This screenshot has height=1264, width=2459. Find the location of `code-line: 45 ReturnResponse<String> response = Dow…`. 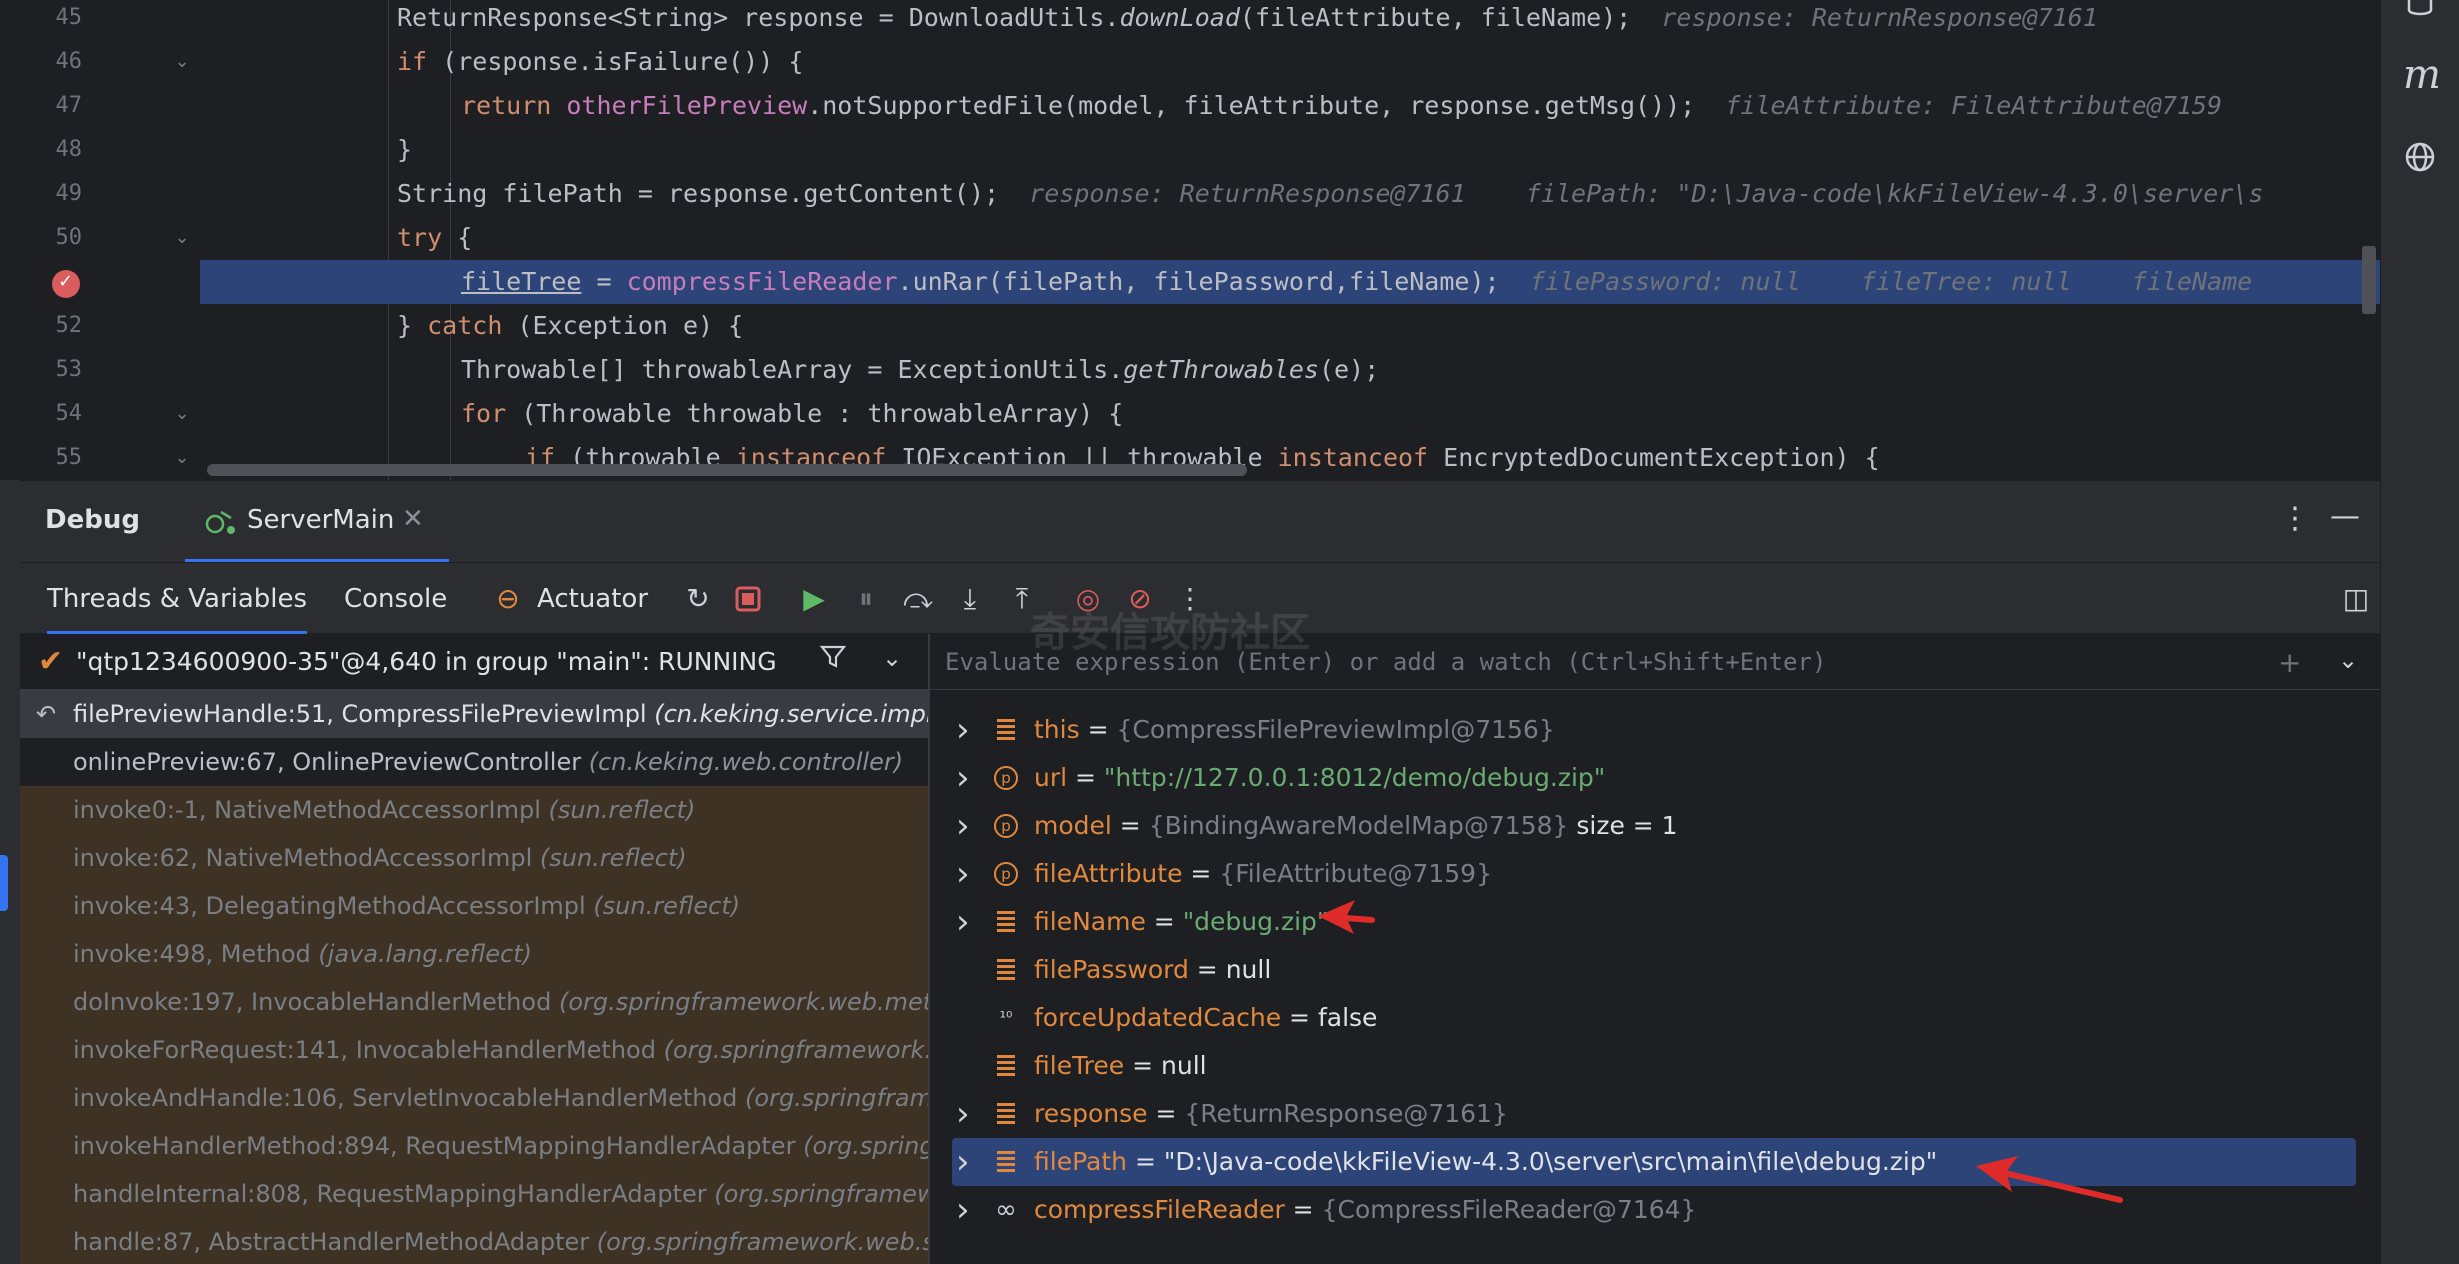

code-line: 45 ReturnResponse<String> response = Dow… is located at coordinates (1190, 20).